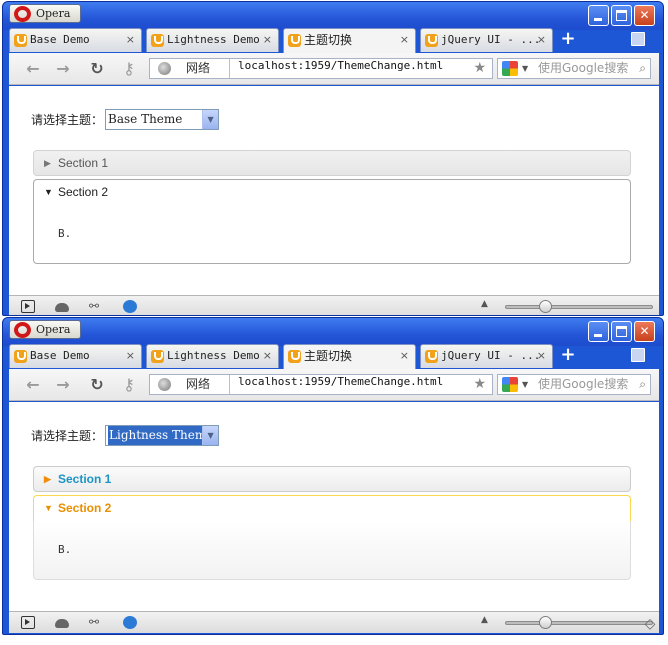  Describe the element at coordinates (332, 234) in the screenshot. I see `accordion-panel-section-2: B.` at that location.